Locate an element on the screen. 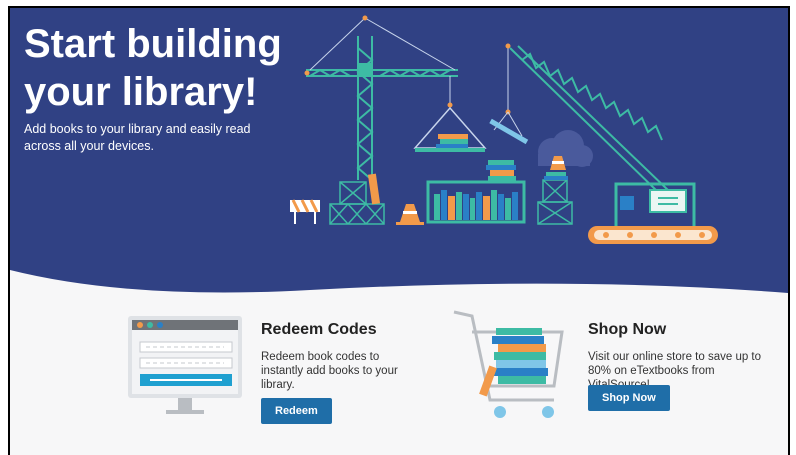 The width and height of the screenshot is (796, 455). redeem-button: Redeem is located at coordinates (296, 411).